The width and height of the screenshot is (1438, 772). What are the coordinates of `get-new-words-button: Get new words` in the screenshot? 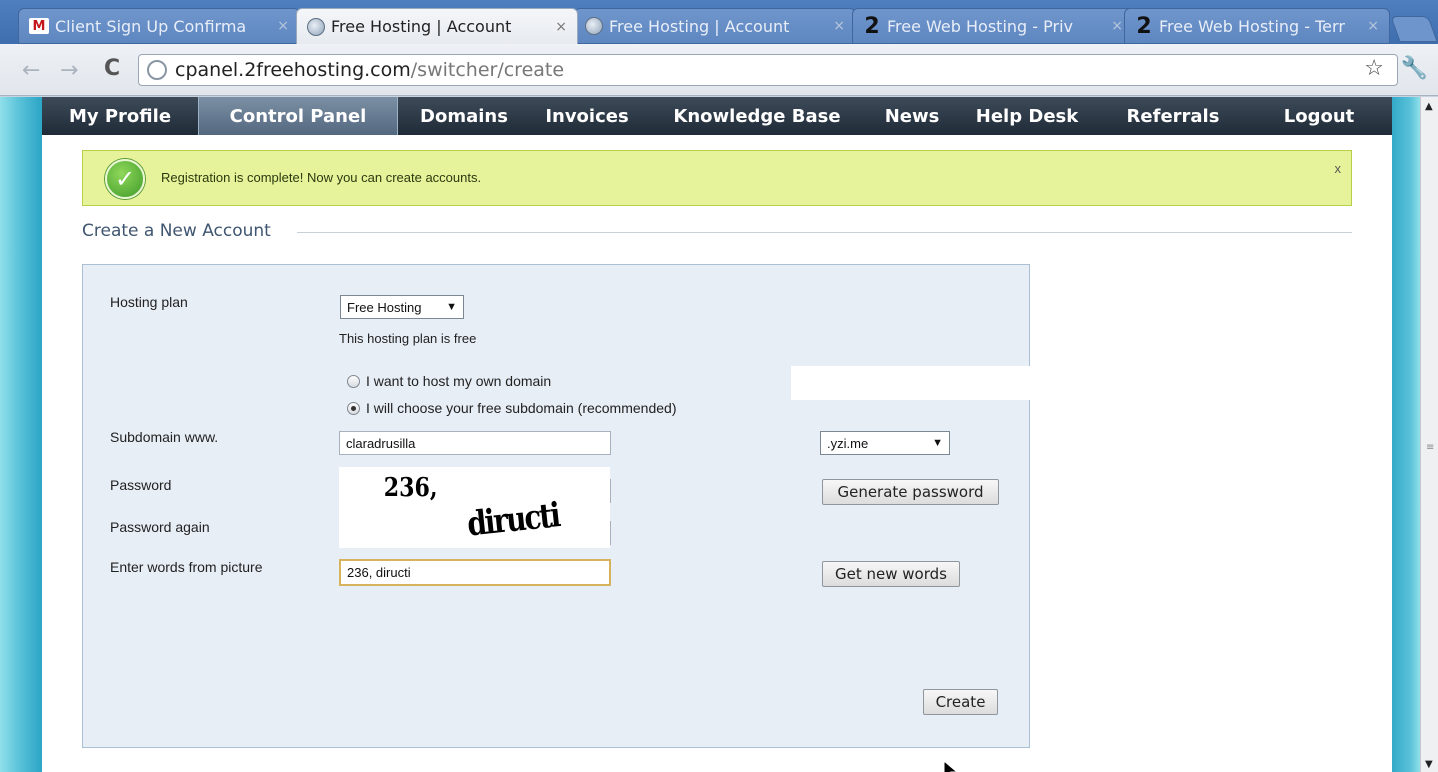 It's located at (891, 574).